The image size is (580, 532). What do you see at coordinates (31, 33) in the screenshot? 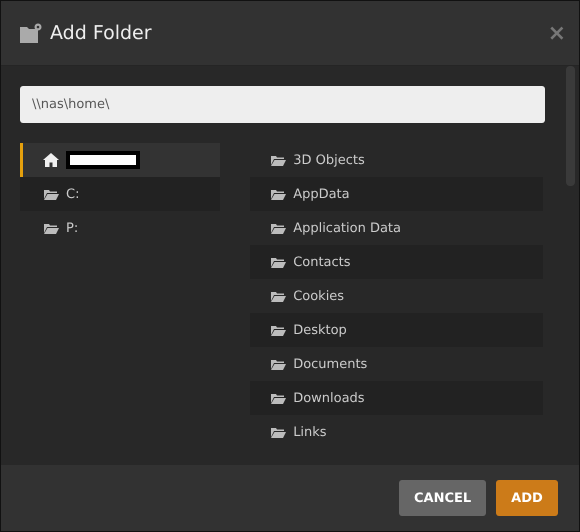
I see `add-folder-icon` at bounding box center [31, 33].